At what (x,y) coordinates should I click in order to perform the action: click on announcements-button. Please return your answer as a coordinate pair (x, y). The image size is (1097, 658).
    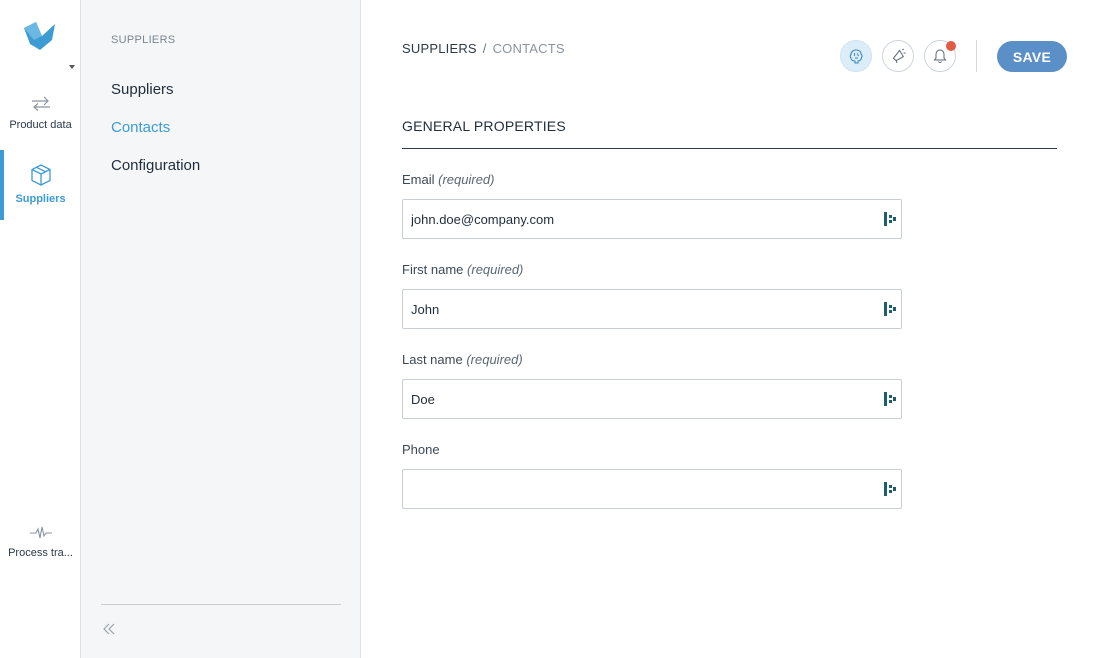
    Looking at the image, I should click on (898, 56).